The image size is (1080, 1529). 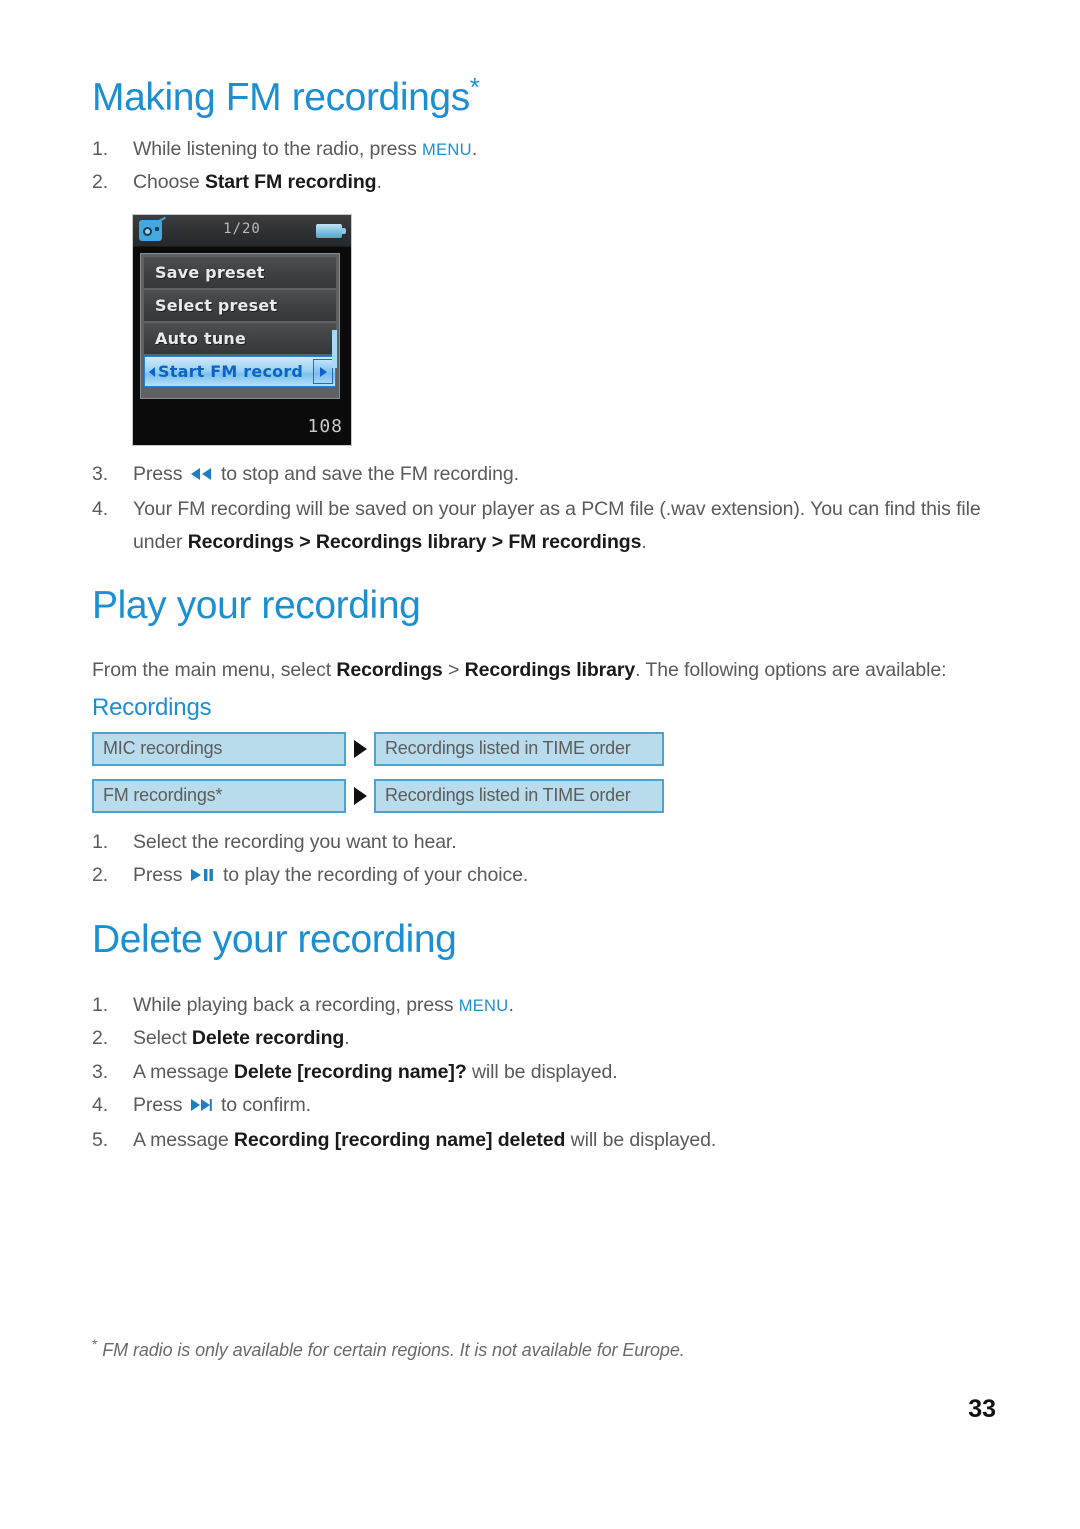 I want to click on flow-box-fm-order: Recordings listed in TIME order, so click(x=519, y=795).